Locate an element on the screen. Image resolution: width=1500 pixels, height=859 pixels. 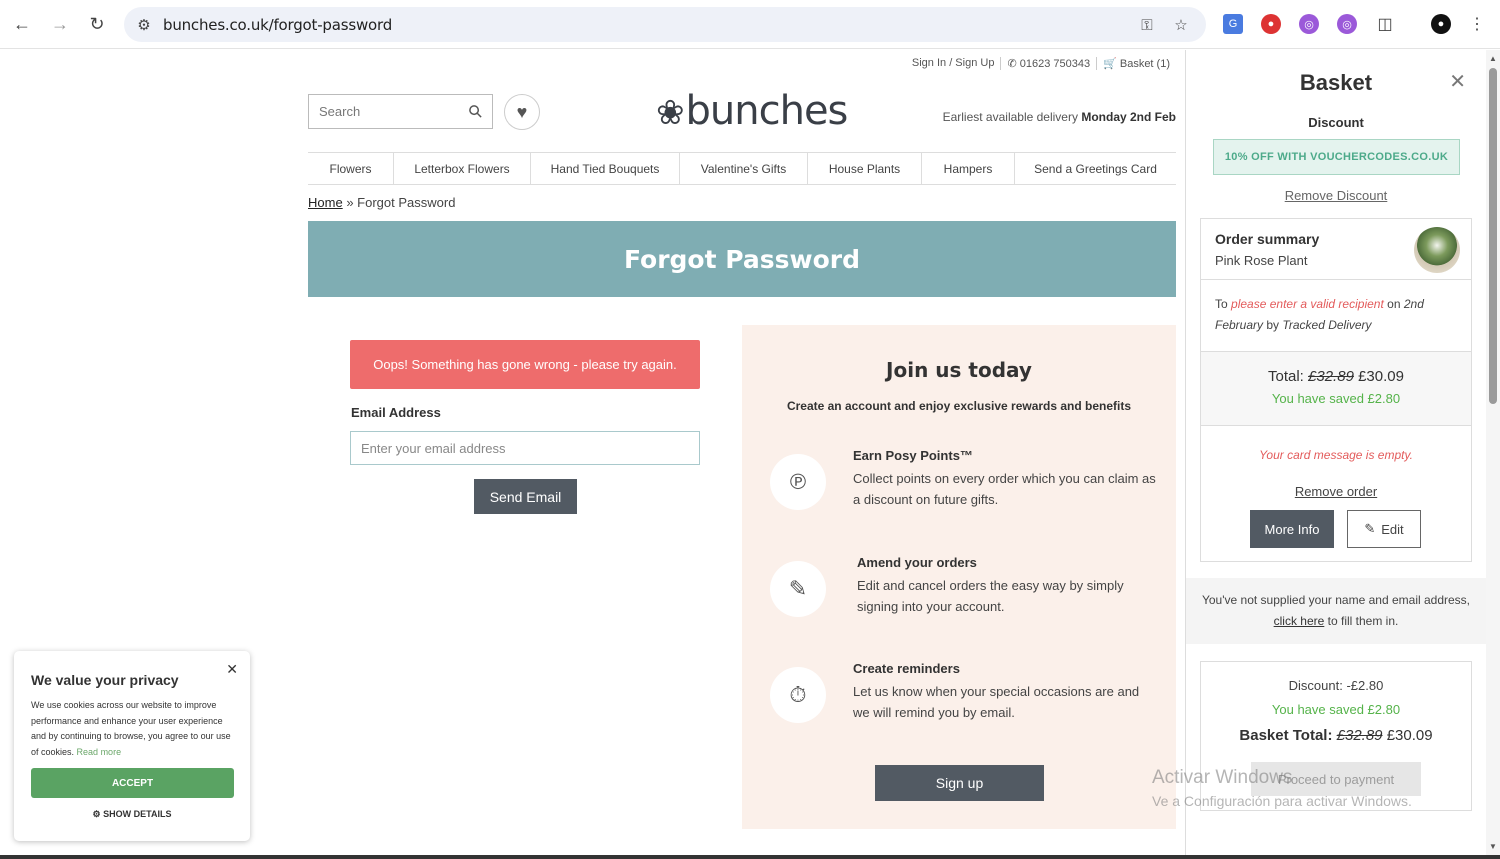
accept-cookies-button: ACCEPT is located at coordinates (132, 783).